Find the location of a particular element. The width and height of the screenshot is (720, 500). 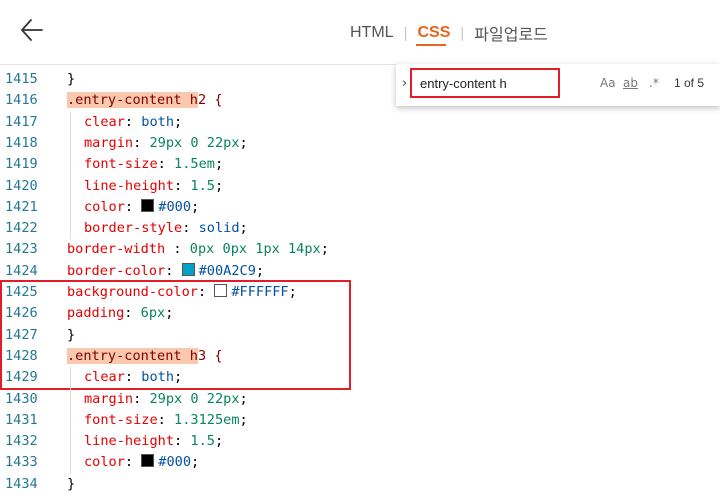

declaration: clear: both; is located at coordinates (133, 122).